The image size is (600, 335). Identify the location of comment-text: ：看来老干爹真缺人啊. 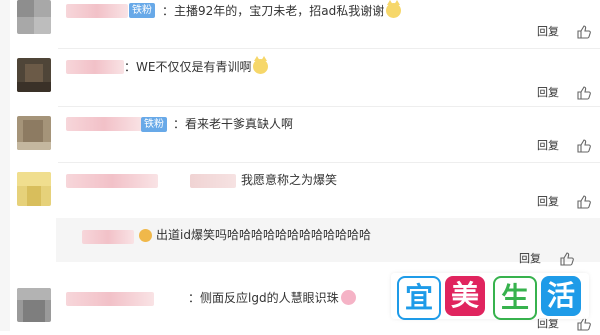
(233, 124).